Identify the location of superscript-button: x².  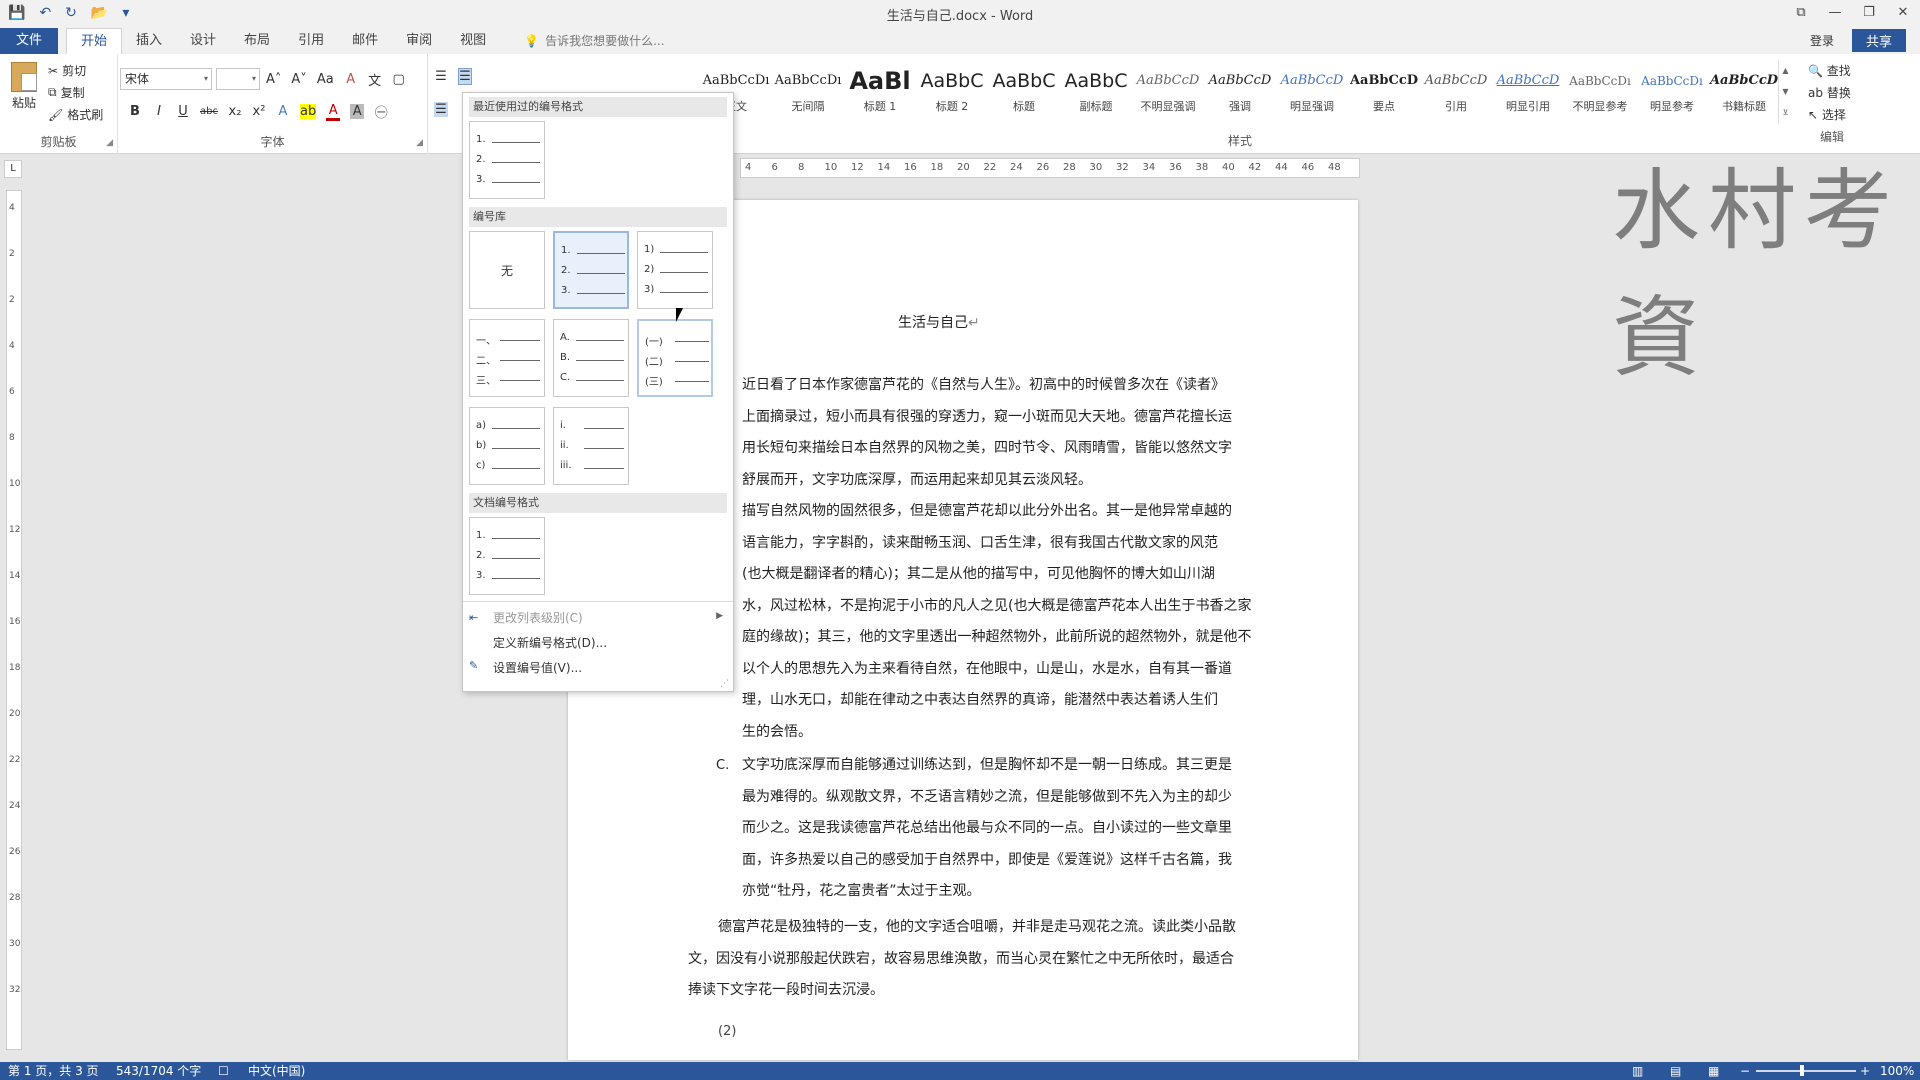
(259, 111).